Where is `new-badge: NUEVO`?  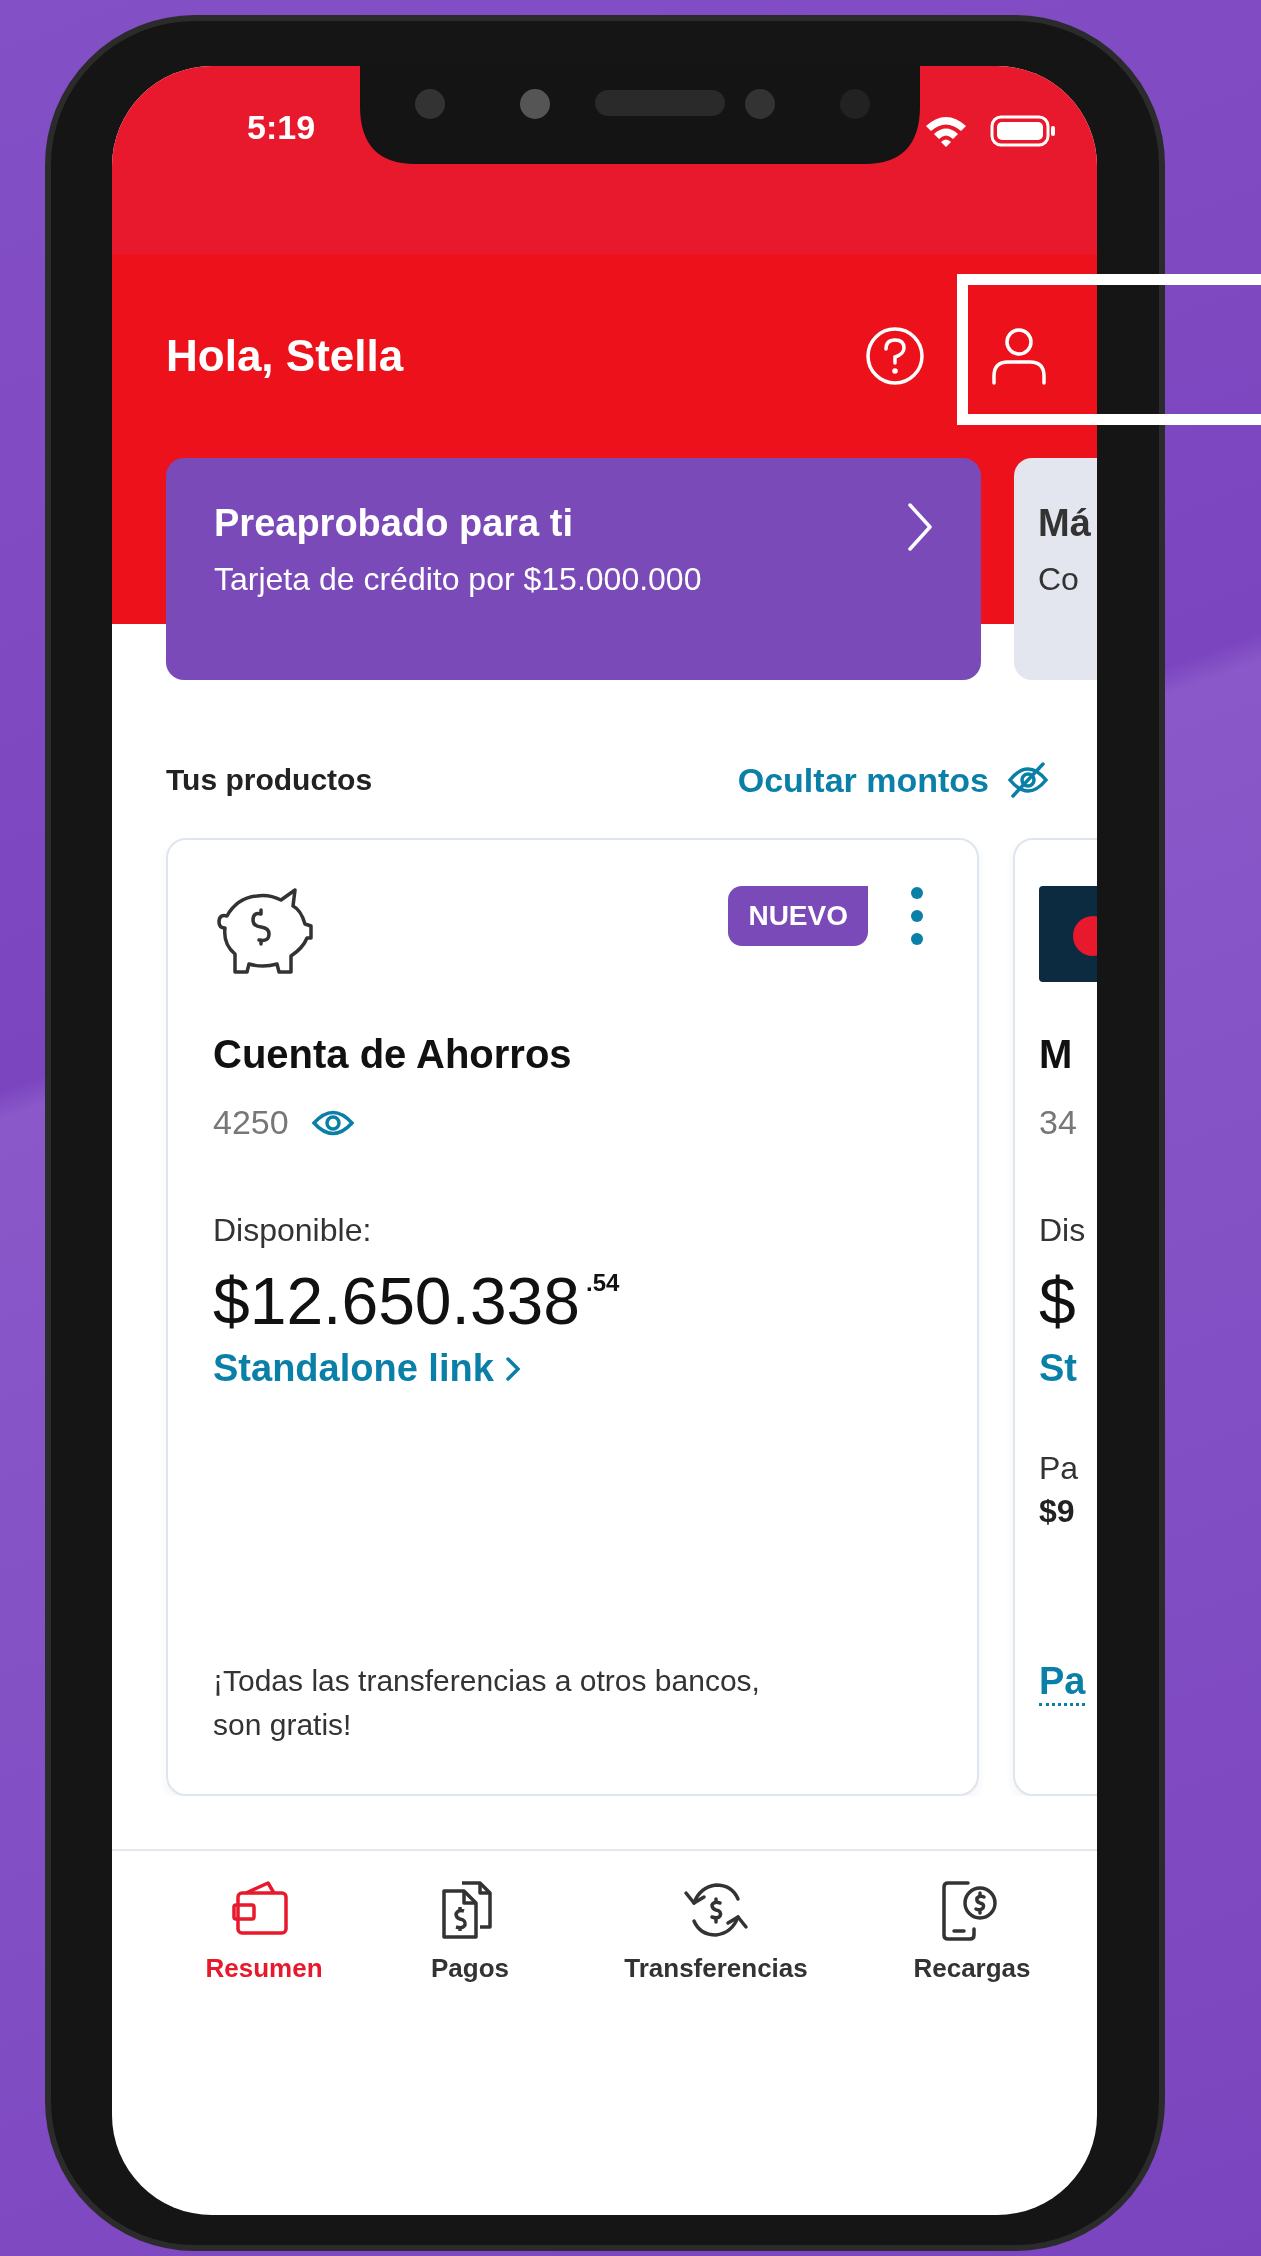 new-badge: NUEVO is located at coordinates (798, 916).